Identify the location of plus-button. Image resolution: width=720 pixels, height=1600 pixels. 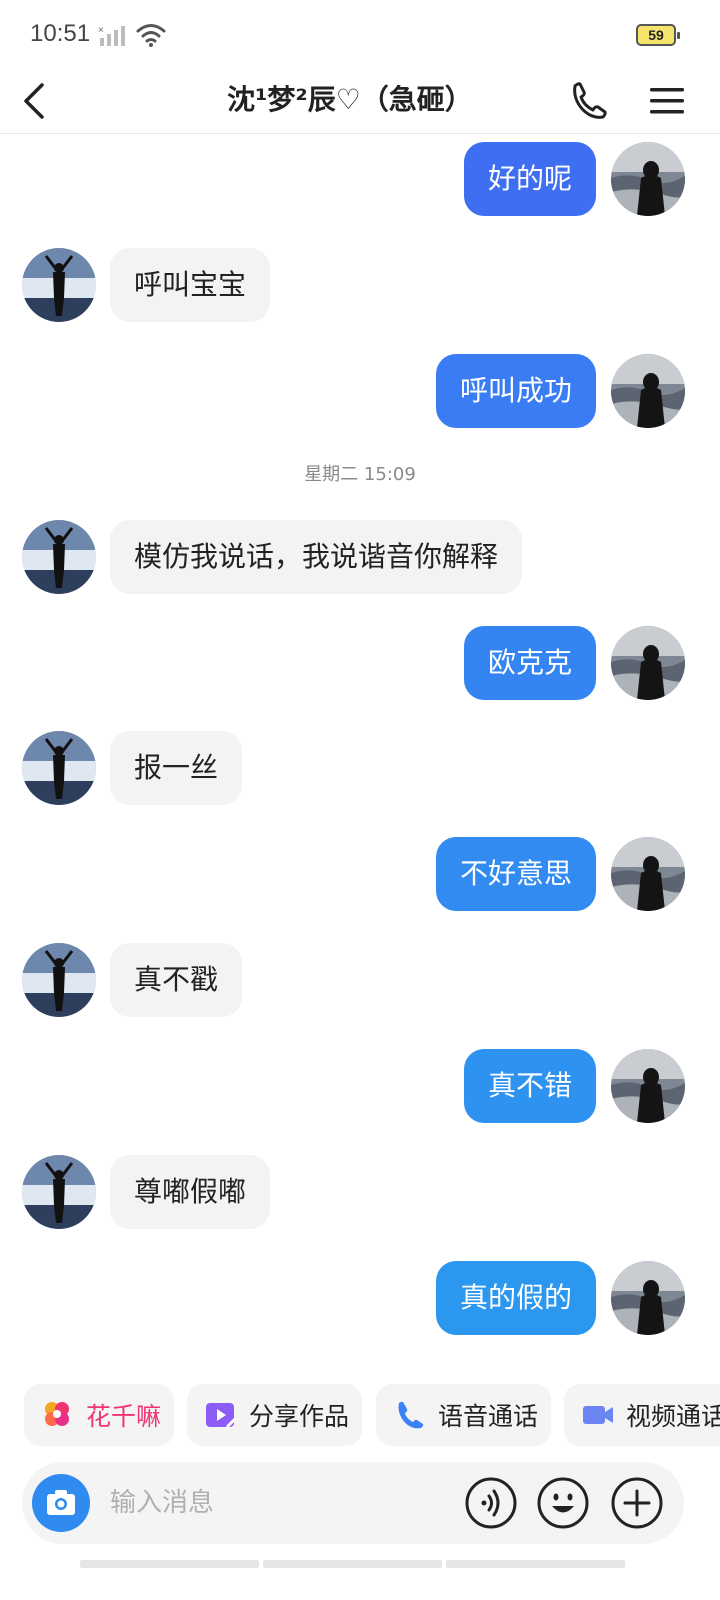
(637, 1503).